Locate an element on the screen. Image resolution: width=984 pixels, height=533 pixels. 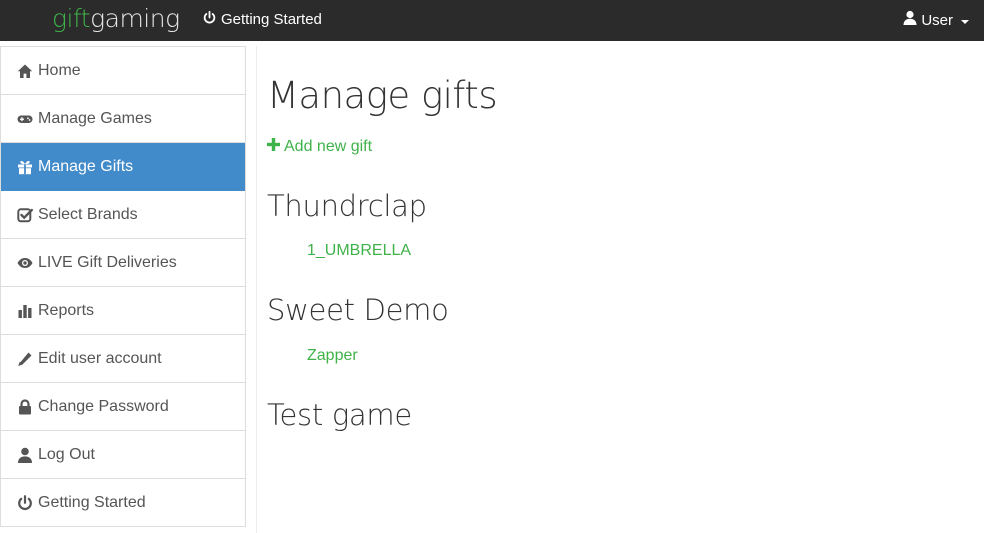
getting-started-nav-link: Getting Started is located at coordinates (262, 20).